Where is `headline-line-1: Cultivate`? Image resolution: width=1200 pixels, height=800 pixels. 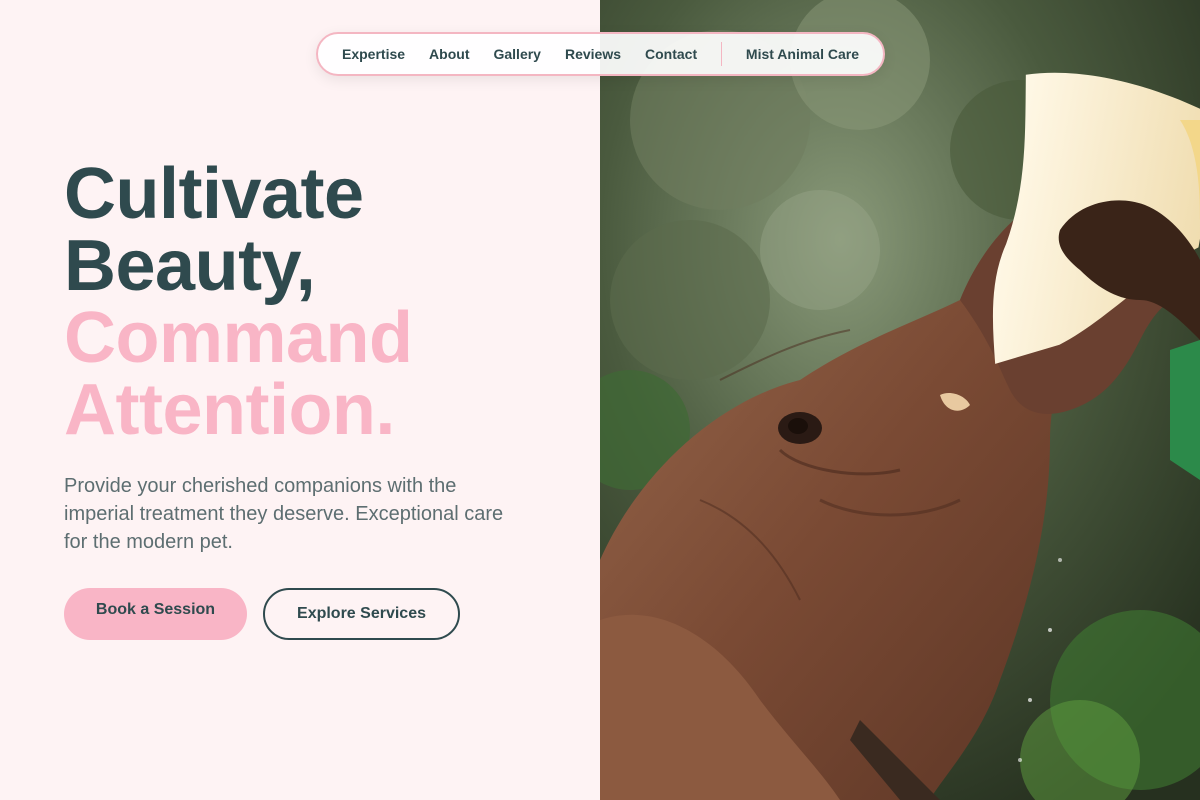
headline-line-1: Cultivate is located at coordinates (214, 194).